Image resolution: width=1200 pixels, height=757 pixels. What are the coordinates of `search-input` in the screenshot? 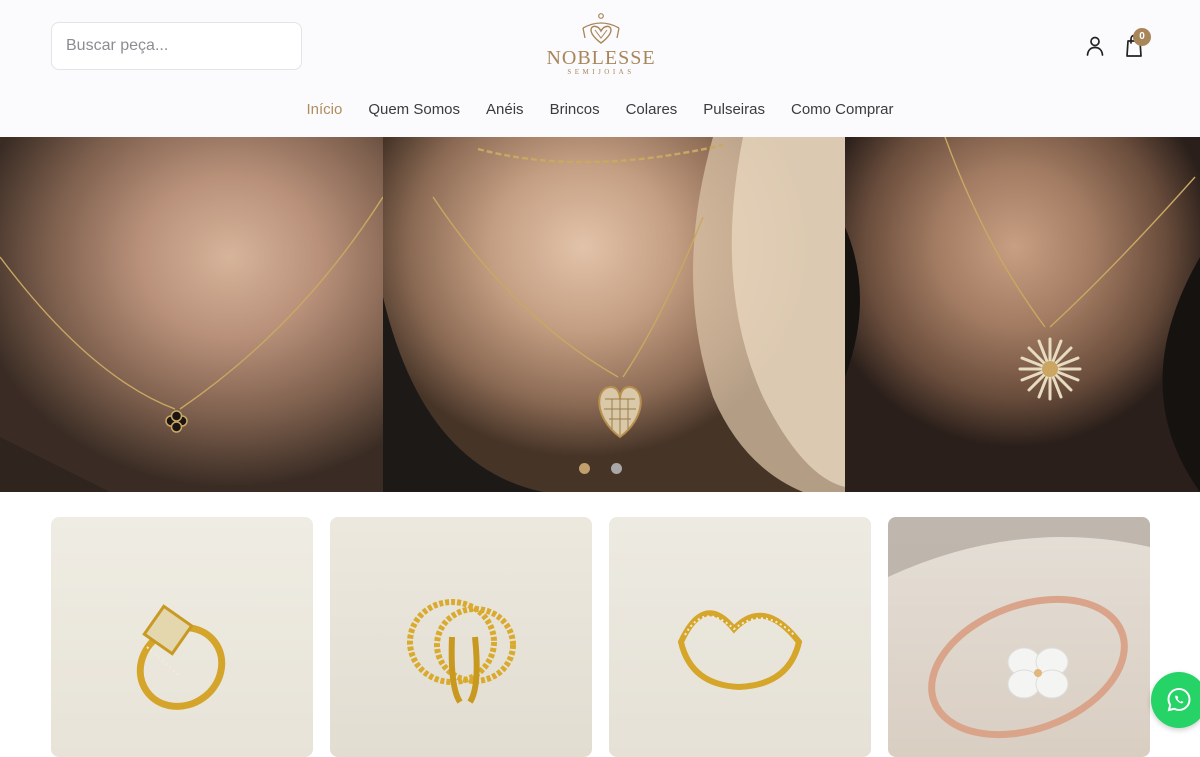 It's located at (176, 46).